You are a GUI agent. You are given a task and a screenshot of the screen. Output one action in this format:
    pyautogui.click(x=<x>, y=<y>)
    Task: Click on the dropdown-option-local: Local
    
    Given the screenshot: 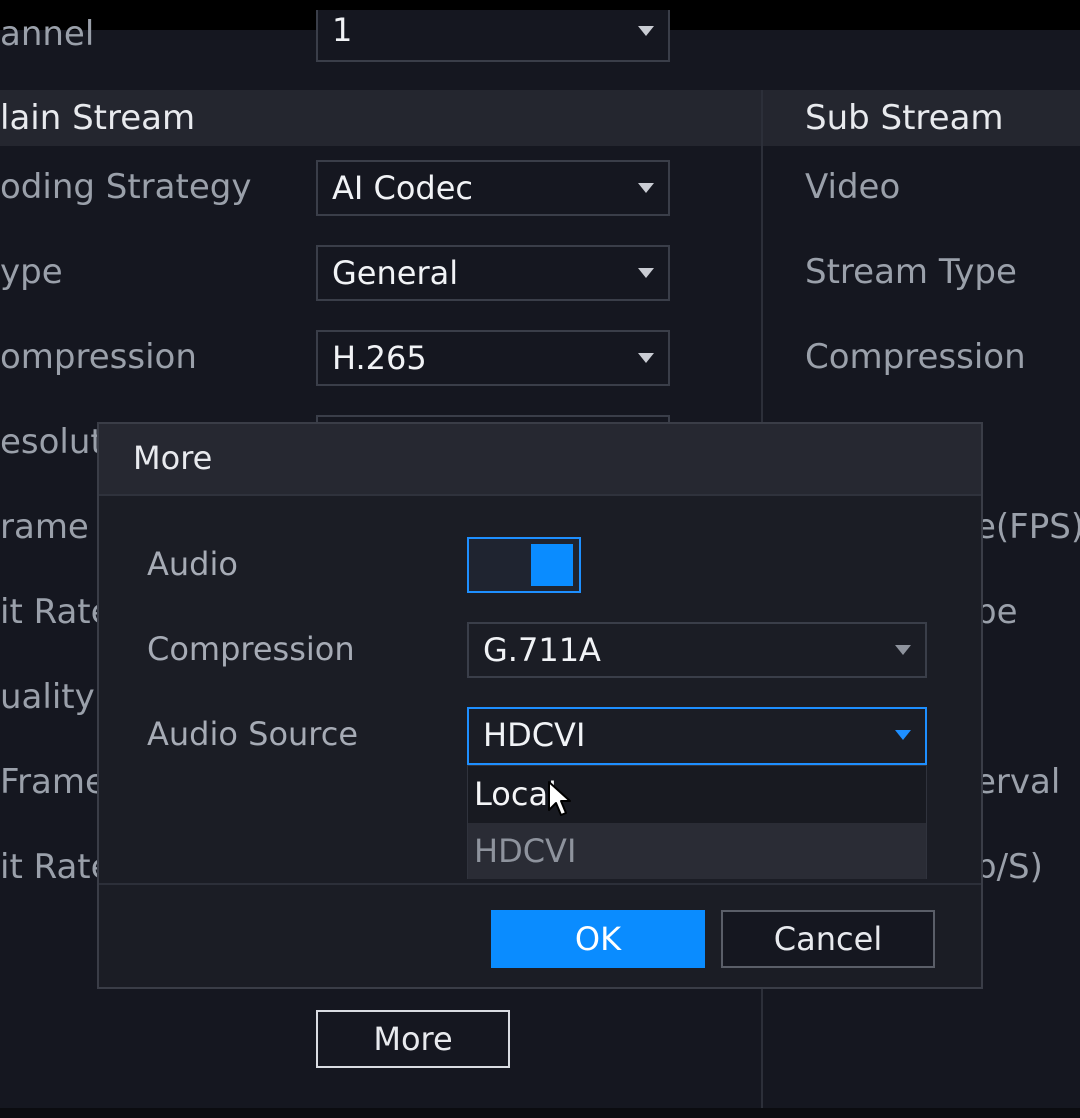 What is the action you would take?
    pyautogui.click(x=697, y=794)
    